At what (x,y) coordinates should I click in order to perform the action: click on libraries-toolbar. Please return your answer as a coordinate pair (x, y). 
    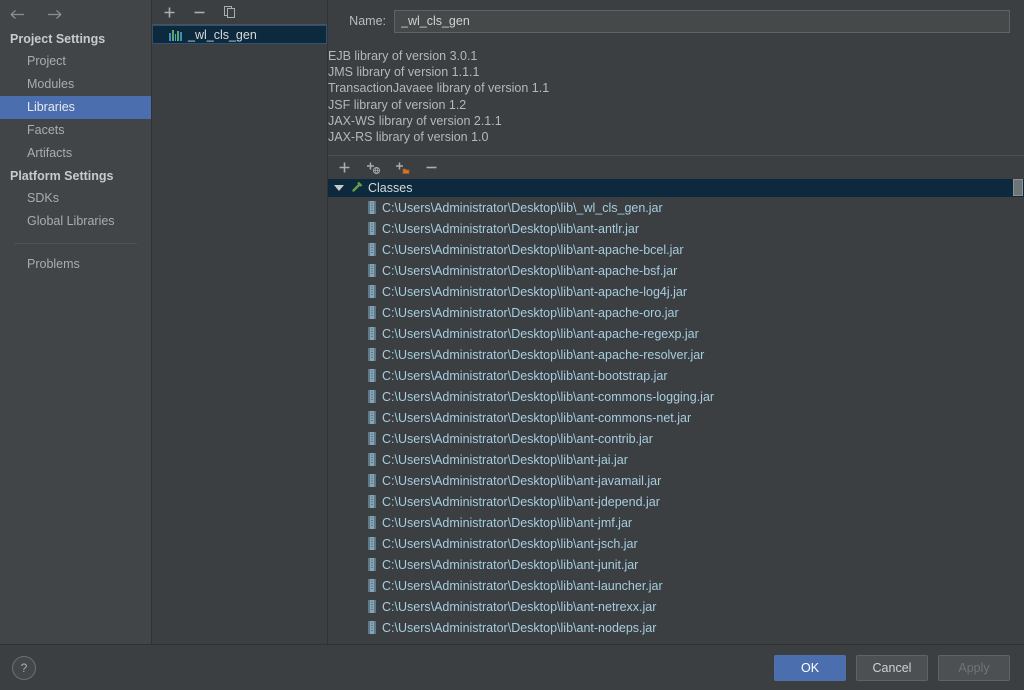
    Looking at the image, I should click on (239, 12).